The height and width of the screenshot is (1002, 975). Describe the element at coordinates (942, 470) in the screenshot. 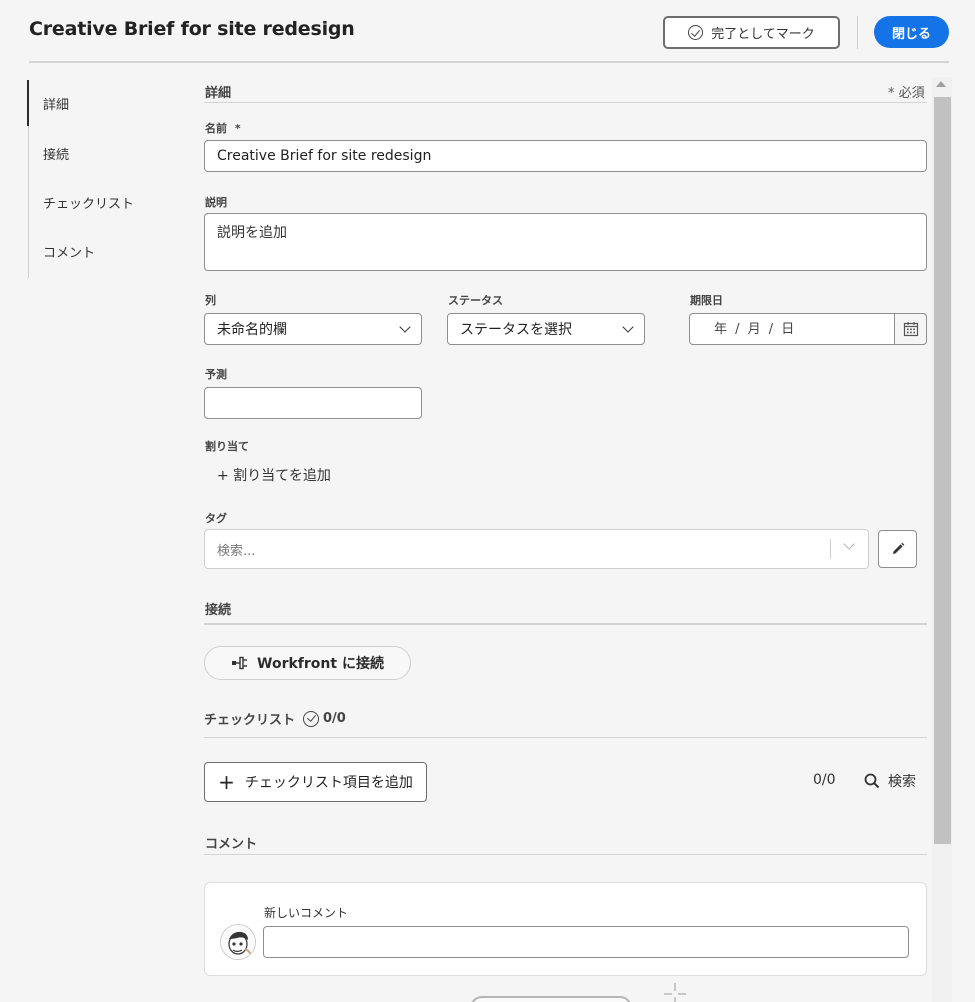

I see `scrollbar-thumb` at that location.